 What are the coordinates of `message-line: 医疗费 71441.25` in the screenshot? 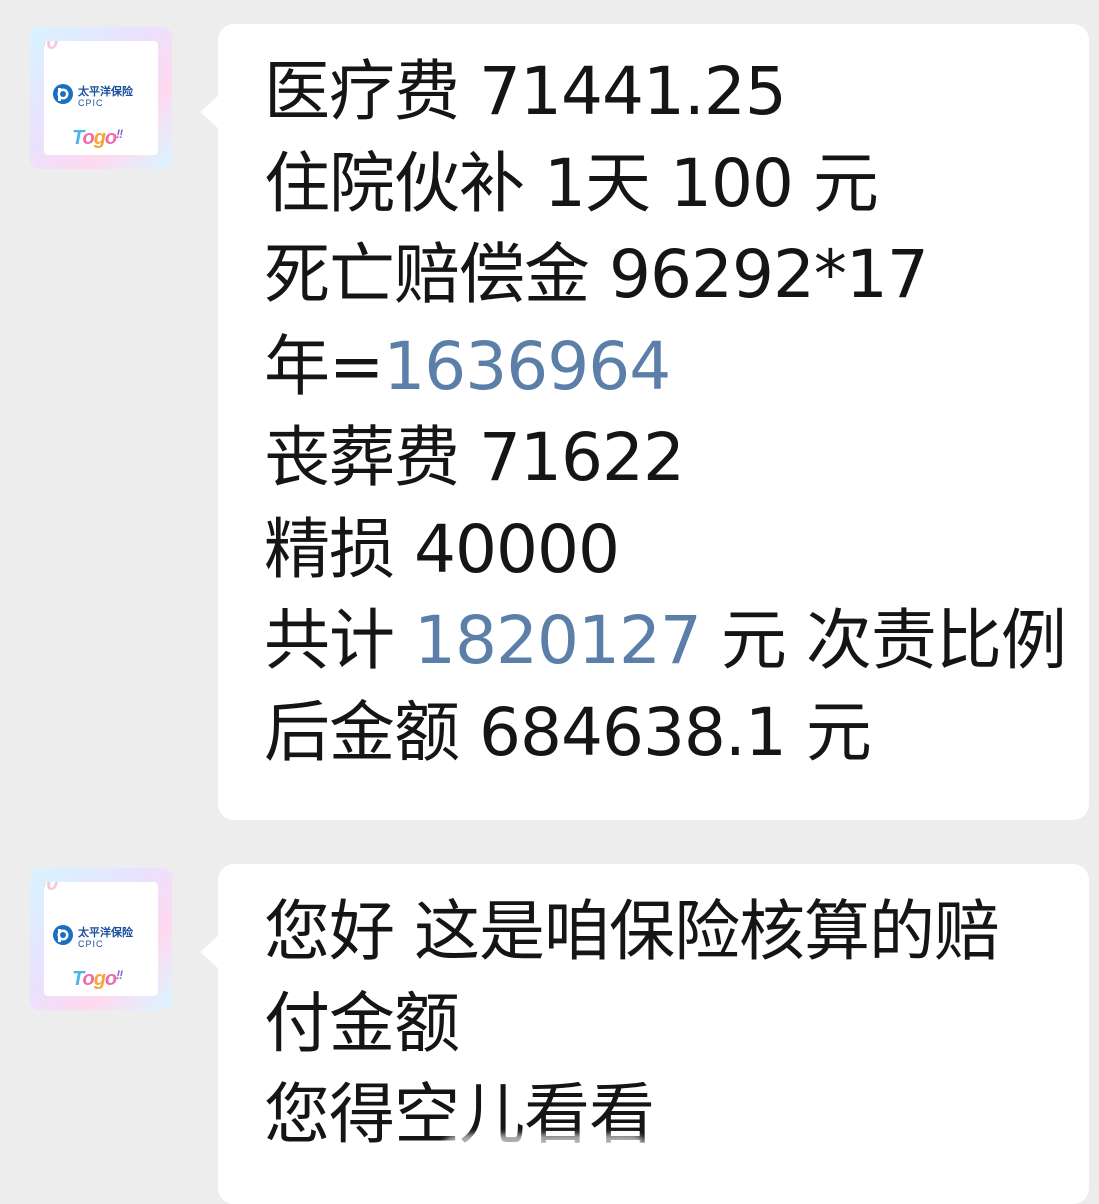 It's located at (656, 92).